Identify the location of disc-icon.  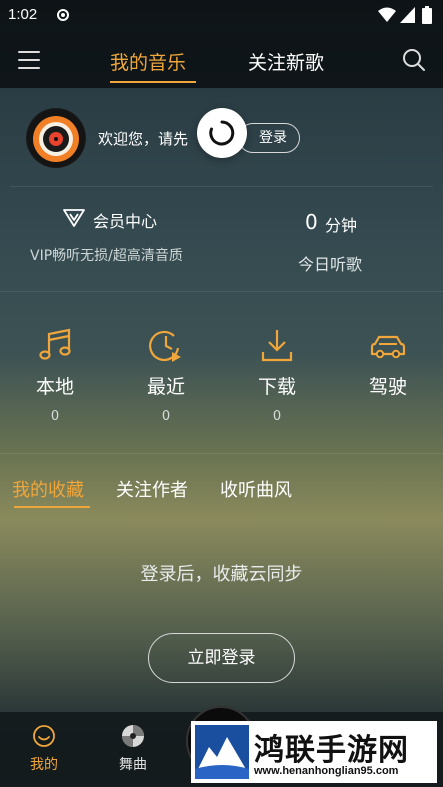
(133, 736).